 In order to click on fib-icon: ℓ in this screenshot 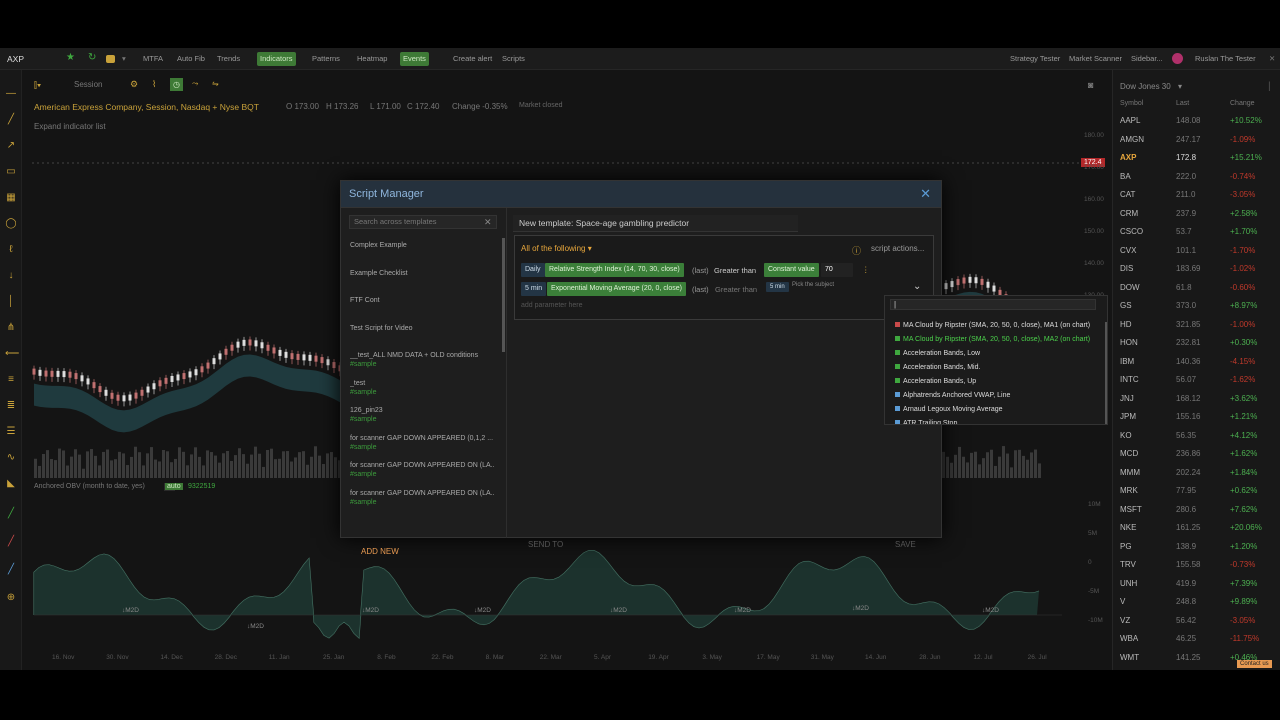, I will do `click(11, 250)`.